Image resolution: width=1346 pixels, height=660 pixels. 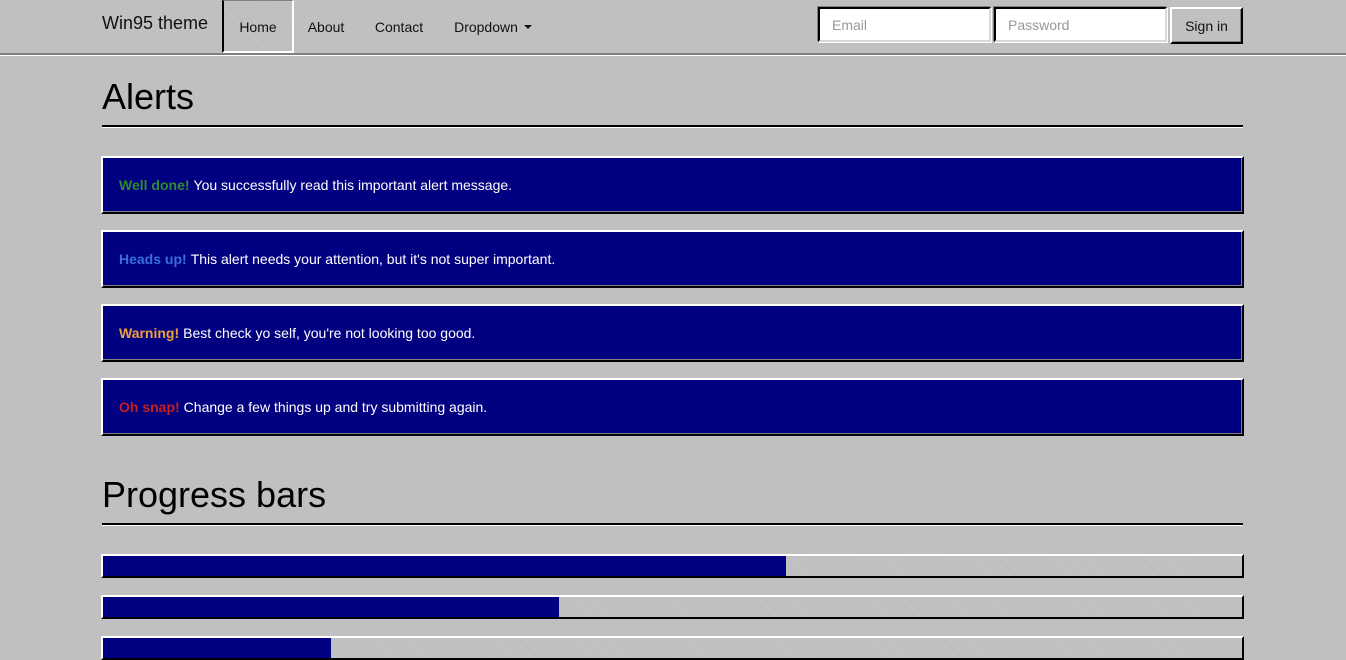 I want to click on nav-dropdown: Dropdown, so click(x=493, y=26).